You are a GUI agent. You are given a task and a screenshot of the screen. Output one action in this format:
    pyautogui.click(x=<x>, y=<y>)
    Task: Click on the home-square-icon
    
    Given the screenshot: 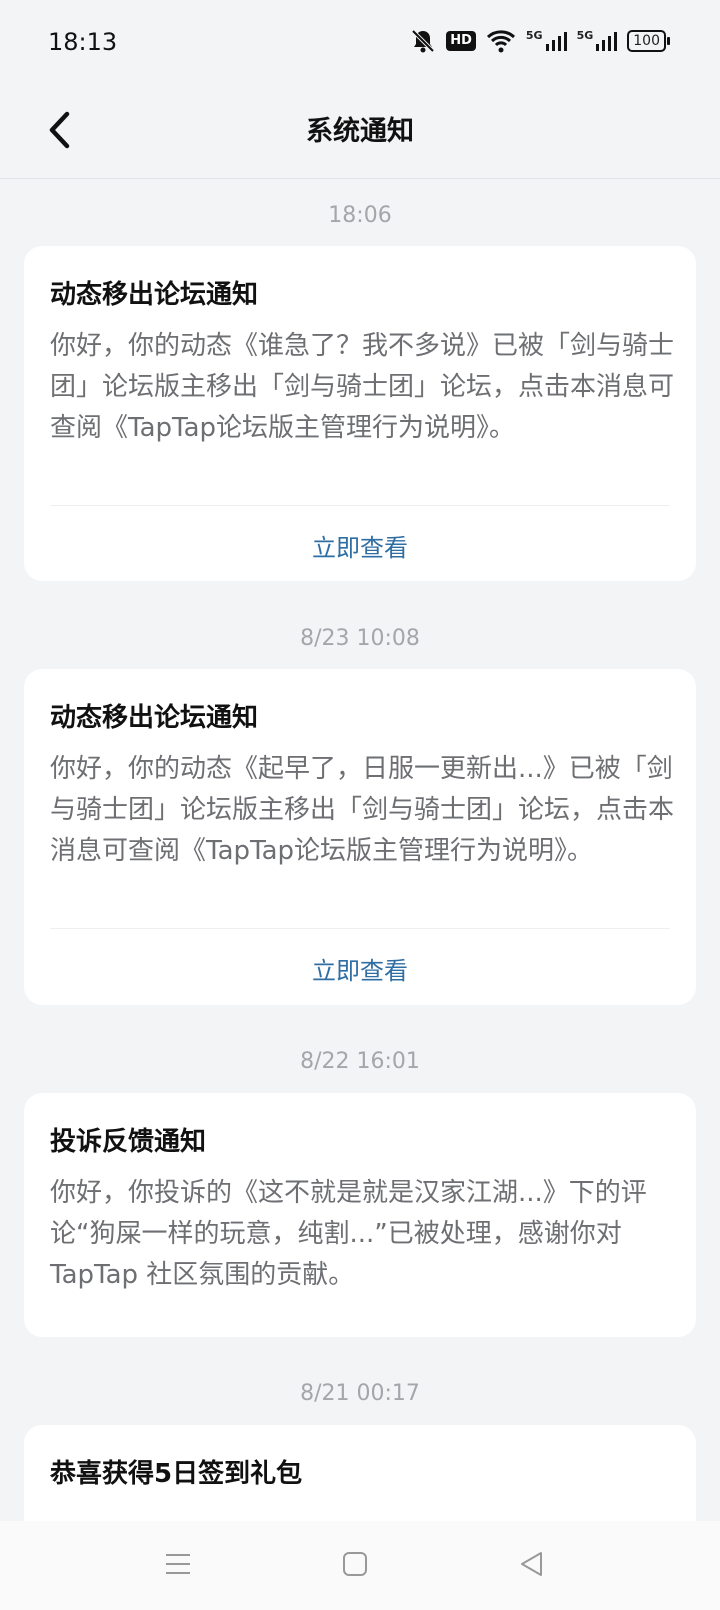 What is the action you would take?
    pyautogui.click(x=355, y=1566)
    